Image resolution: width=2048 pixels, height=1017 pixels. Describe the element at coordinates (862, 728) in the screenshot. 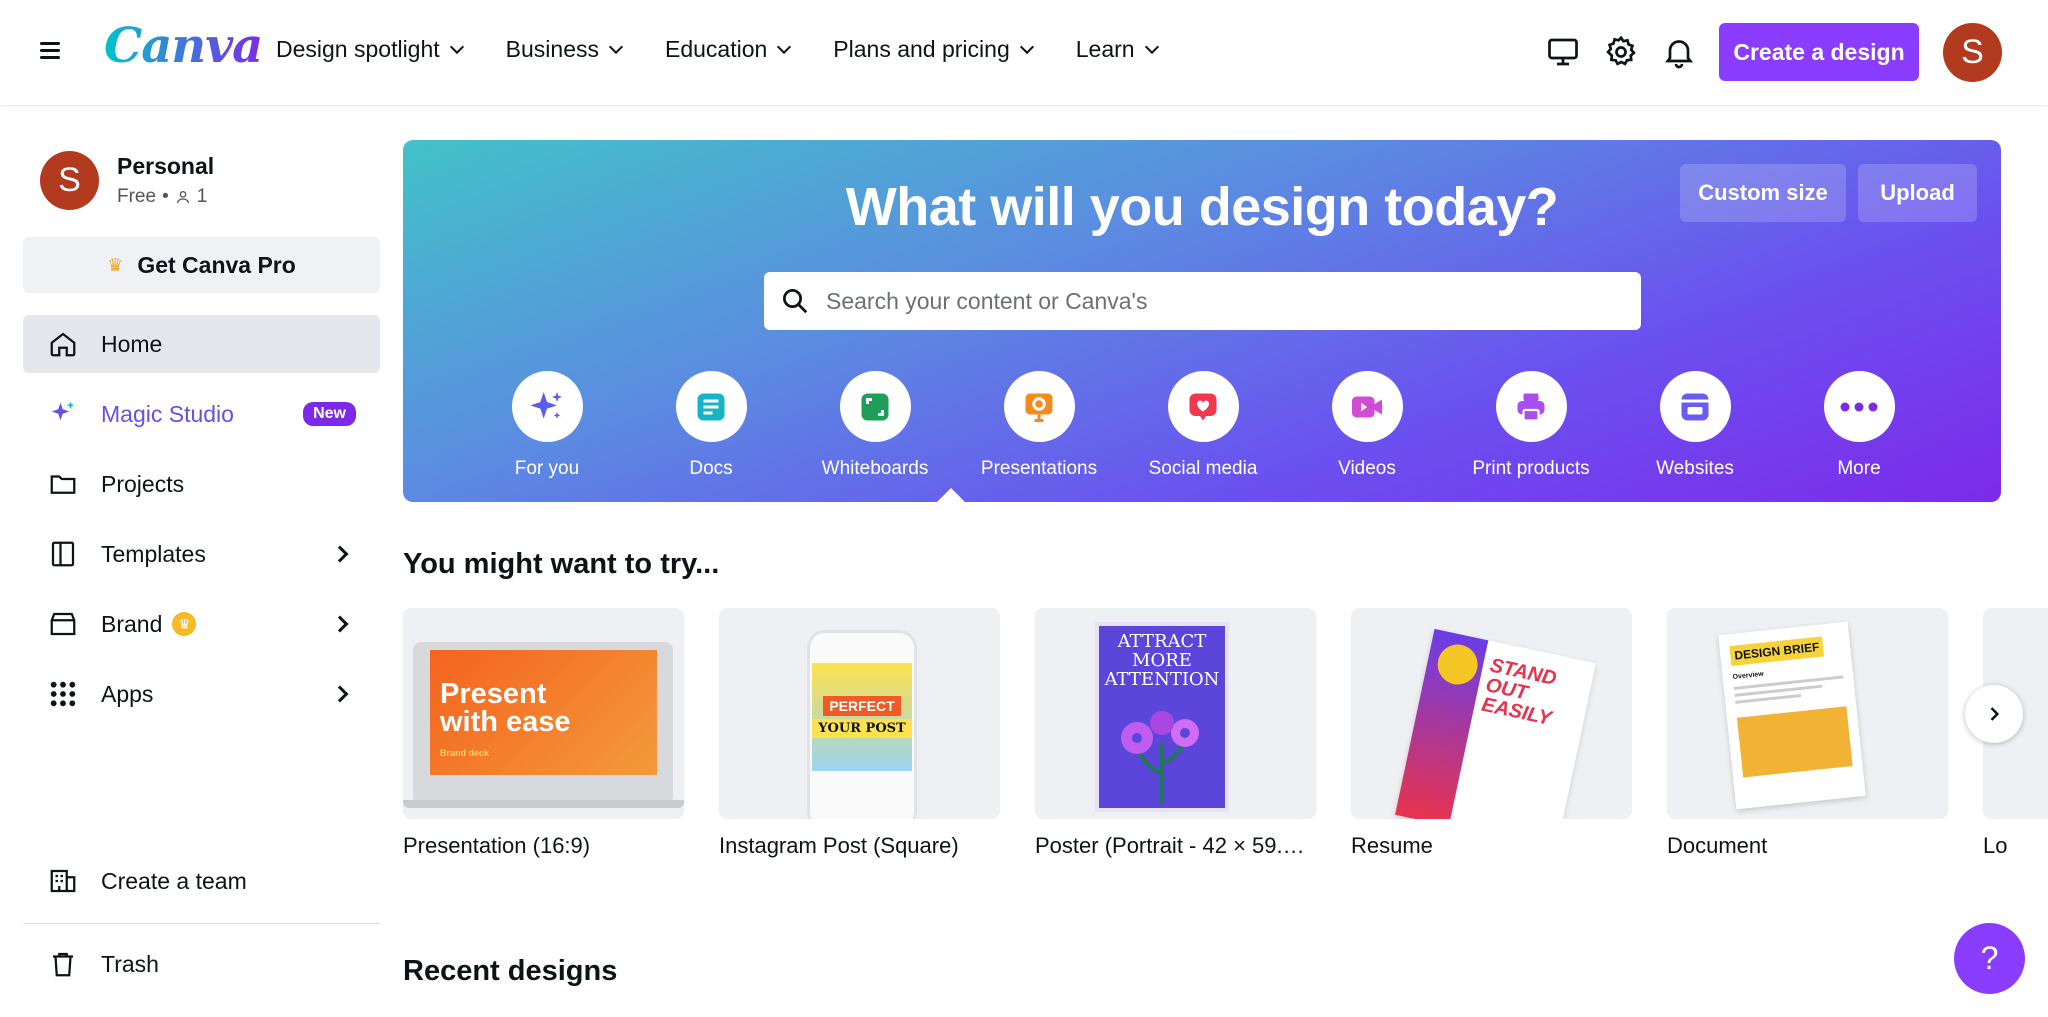

I see `art-text: YOUR POST` at that location.